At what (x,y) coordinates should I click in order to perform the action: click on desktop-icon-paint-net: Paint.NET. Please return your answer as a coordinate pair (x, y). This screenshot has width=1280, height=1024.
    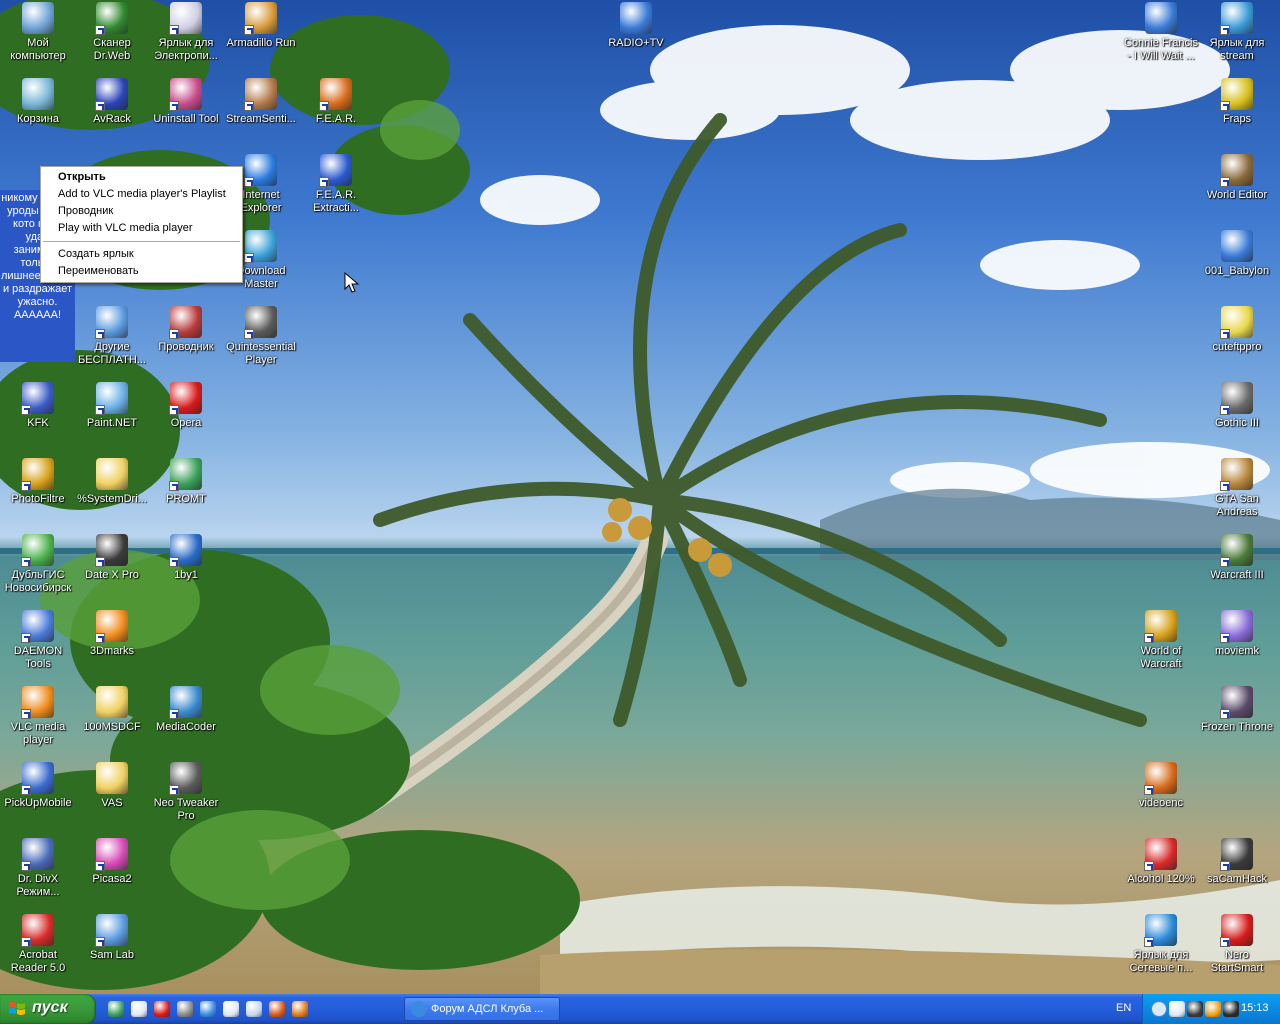
    Looking at the image, I should click on (112, 406).